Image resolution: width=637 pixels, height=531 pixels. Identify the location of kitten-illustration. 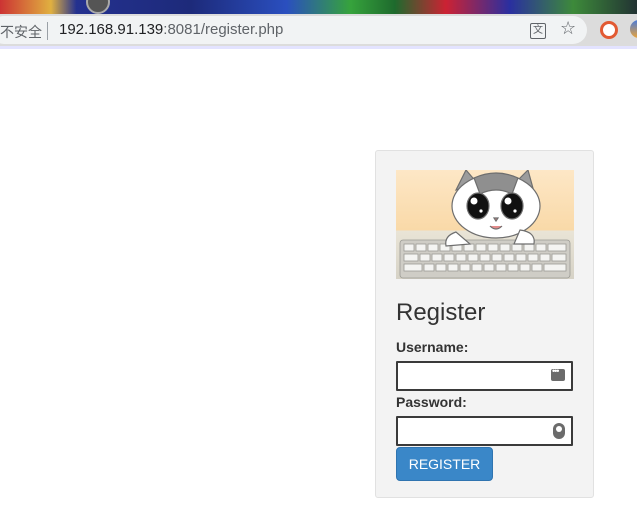
(485, 224).